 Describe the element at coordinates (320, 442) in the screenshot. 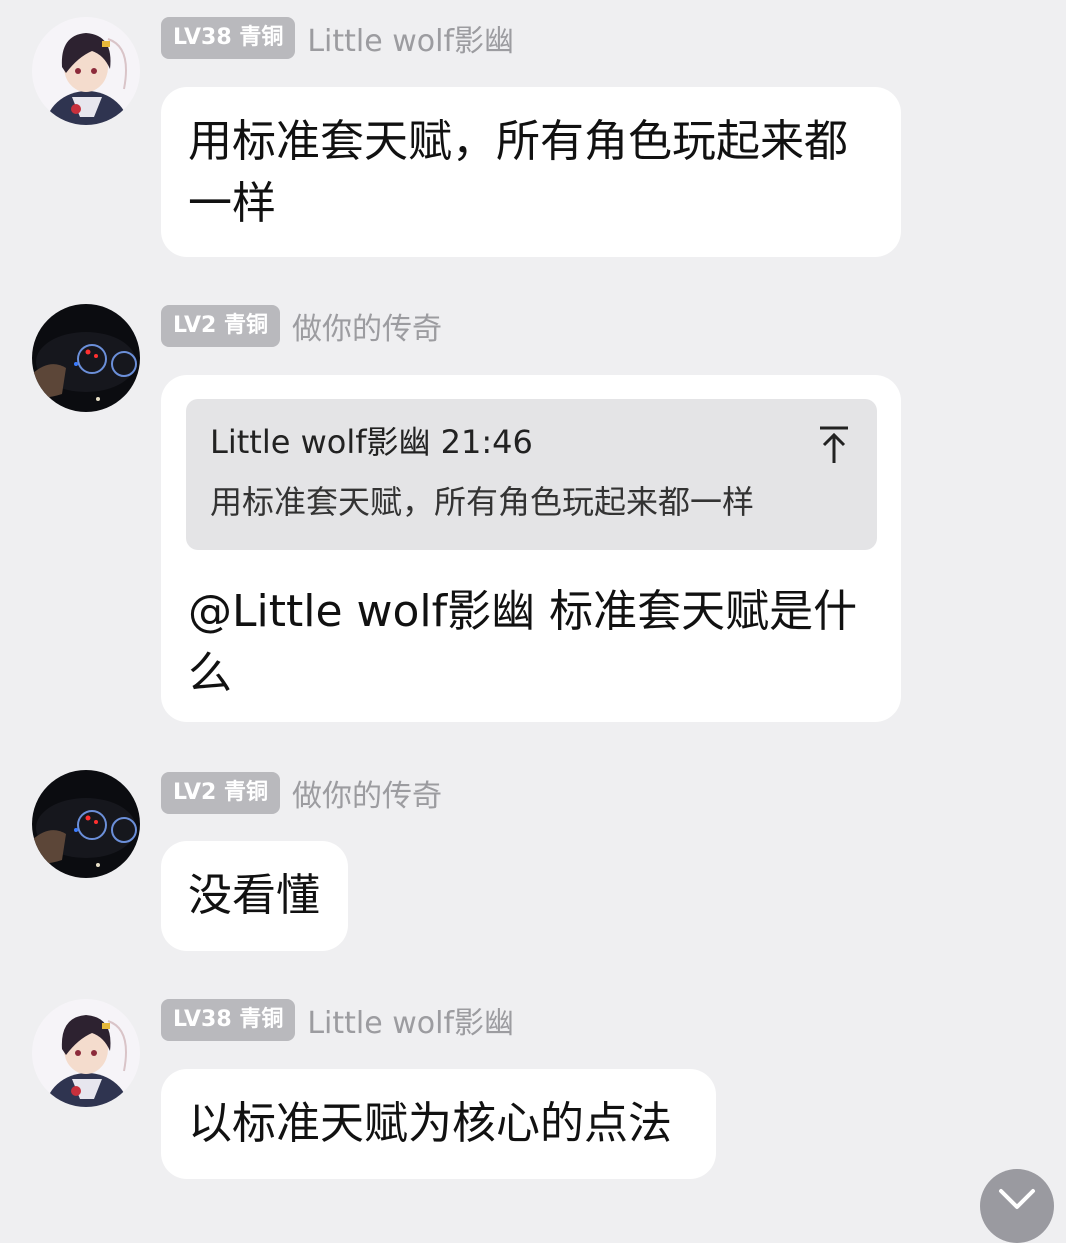

I see `quote-author: Little wolf影幽` at that location.